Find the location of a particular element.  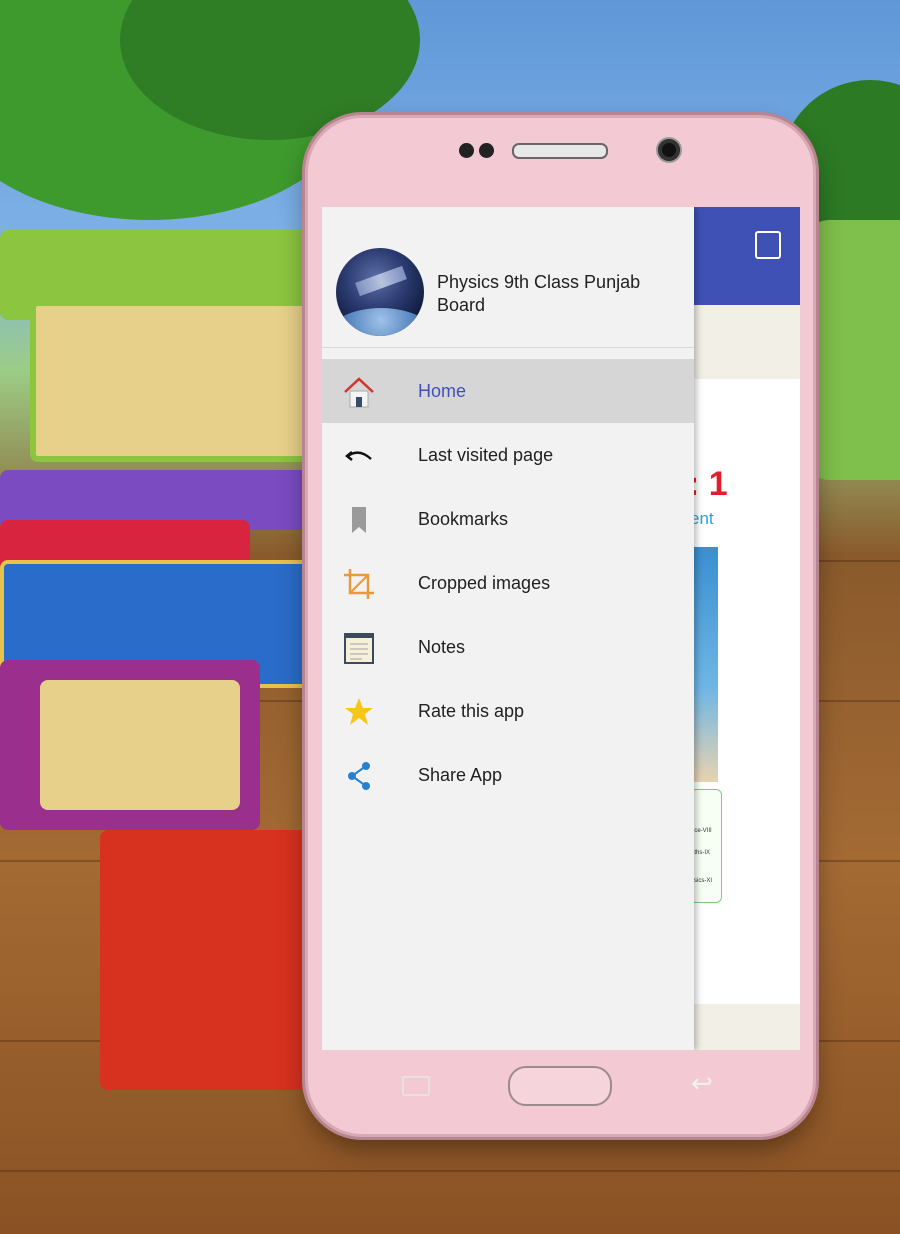

recents-button is located at coordinates (416, 1086).